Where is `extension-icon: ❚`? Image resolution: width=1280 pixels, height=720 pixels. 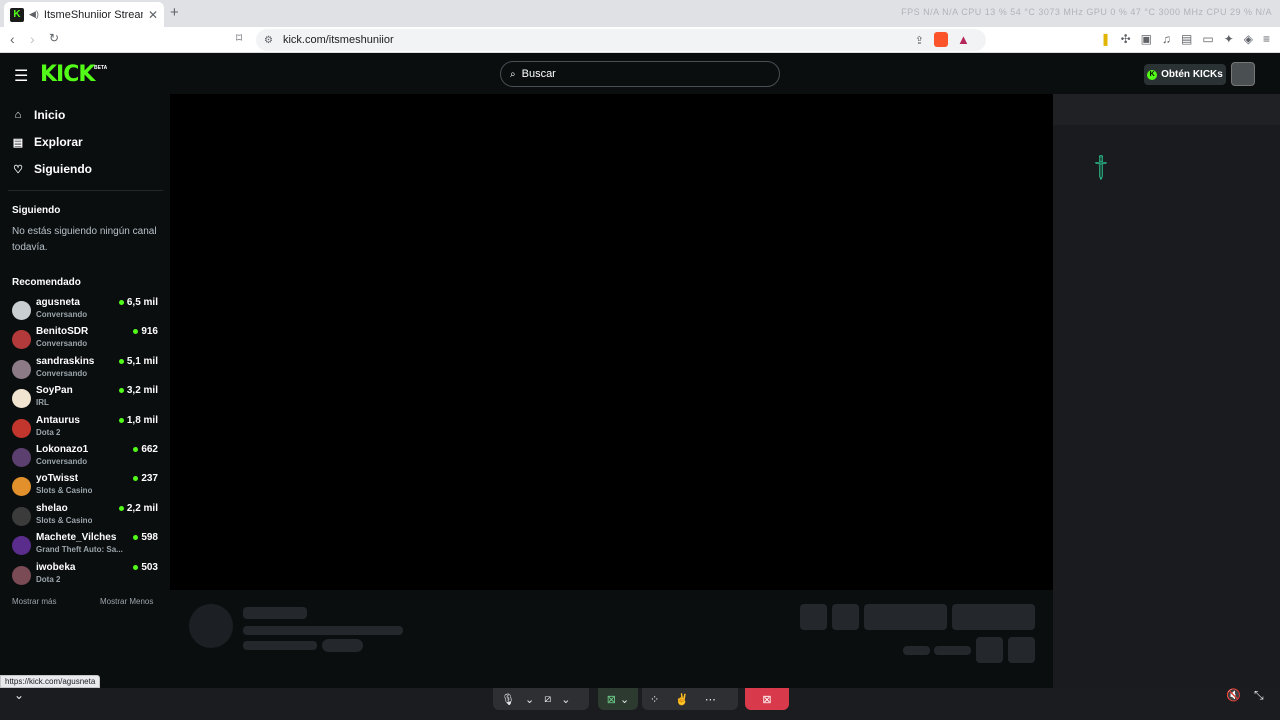
extension-icon: ❚ is located at coordinates (1106, 39).